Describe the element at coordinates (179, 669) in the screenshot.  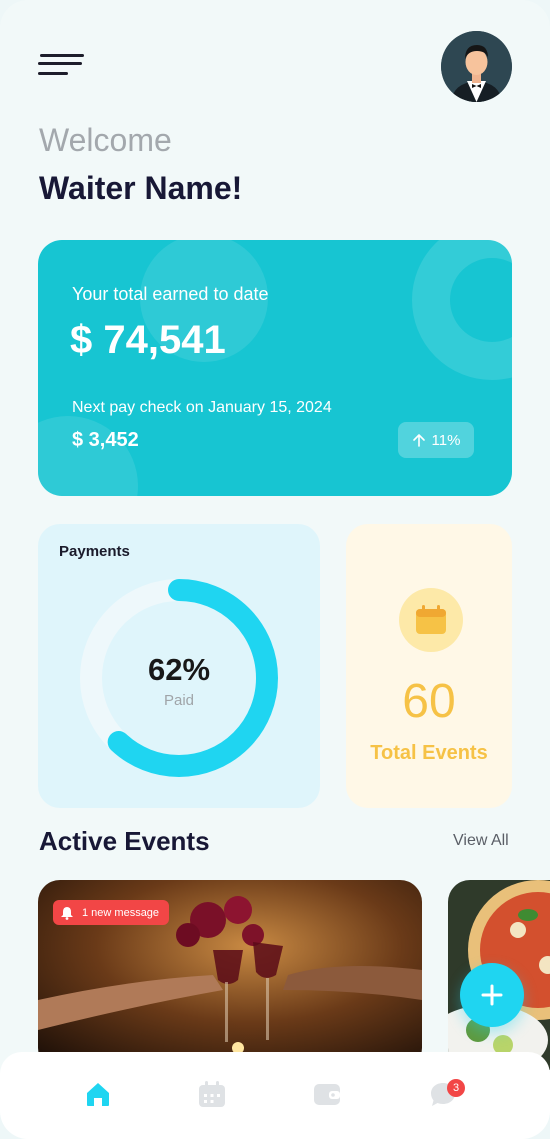
I see `payments-percent: 62%` at that location.